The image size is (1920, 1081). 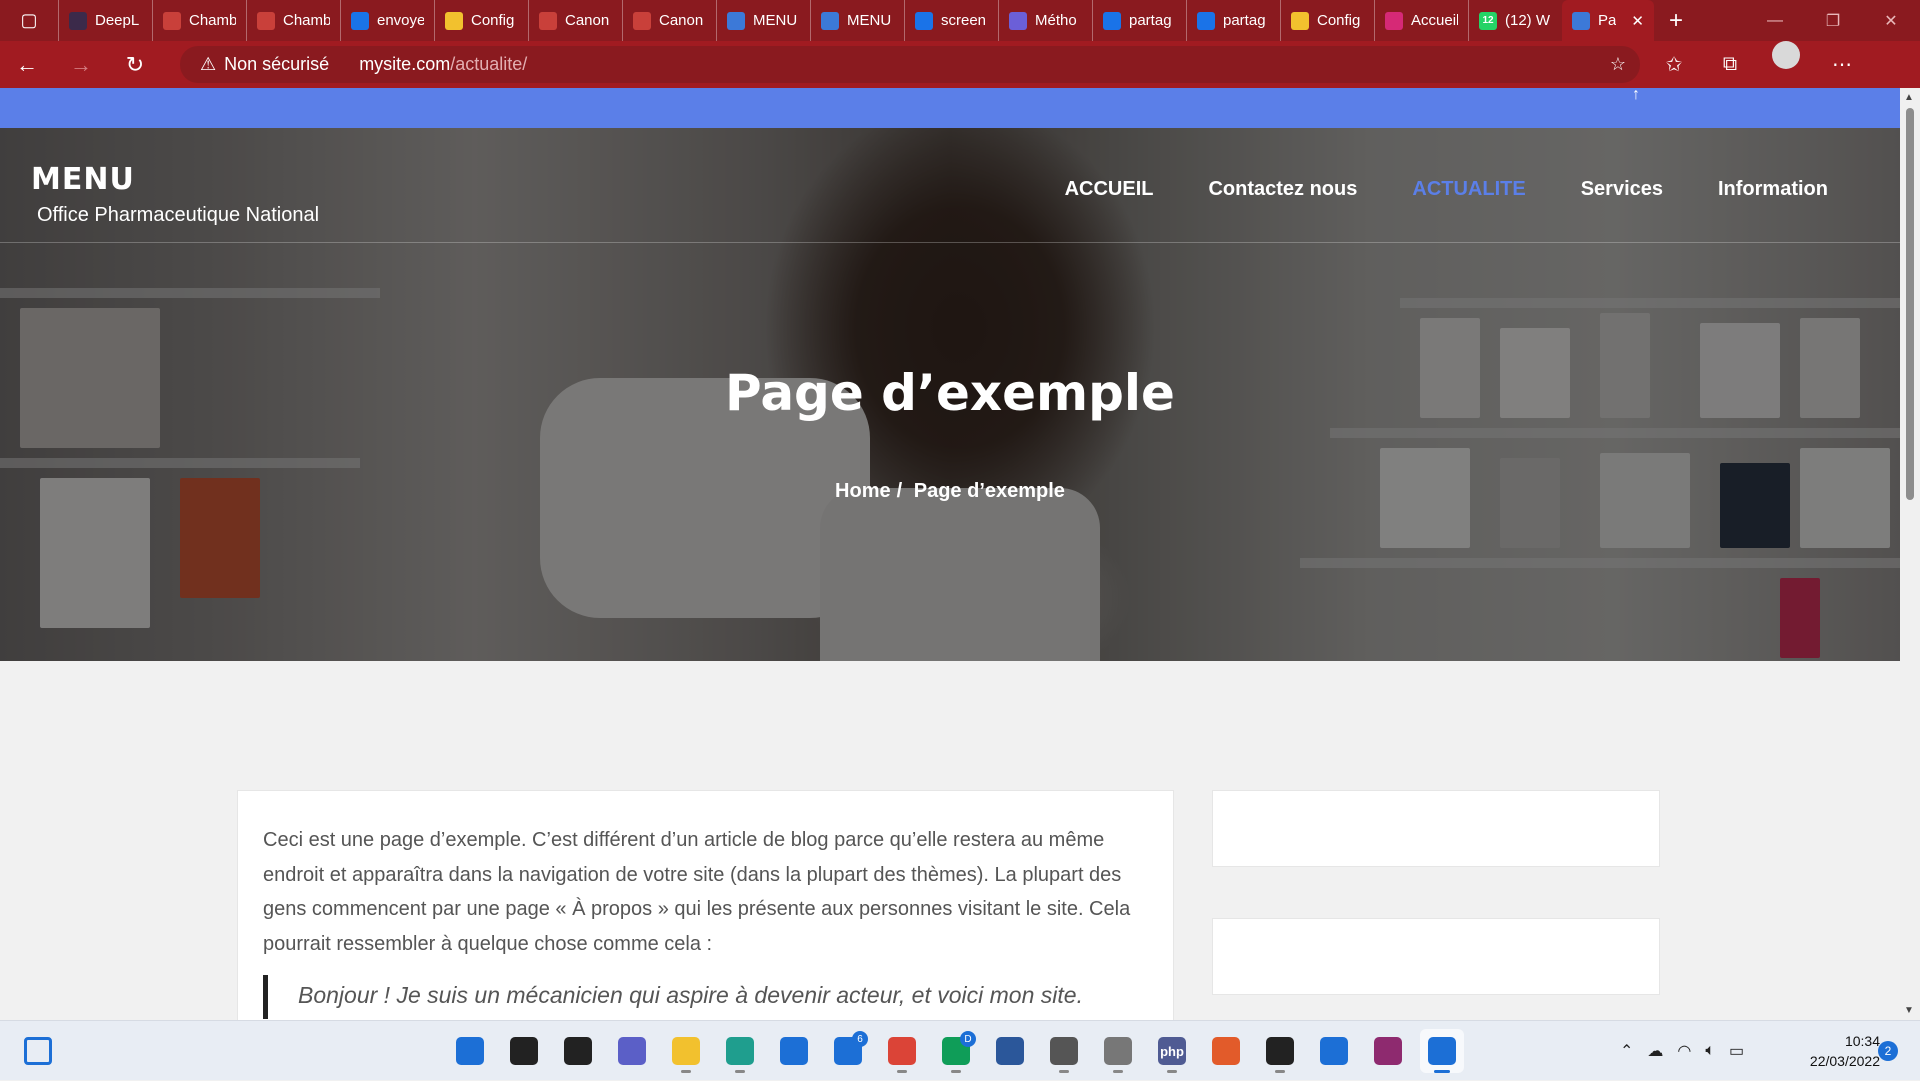 I want to click on taskbar-notepad, so click(x=1334, y=1051).